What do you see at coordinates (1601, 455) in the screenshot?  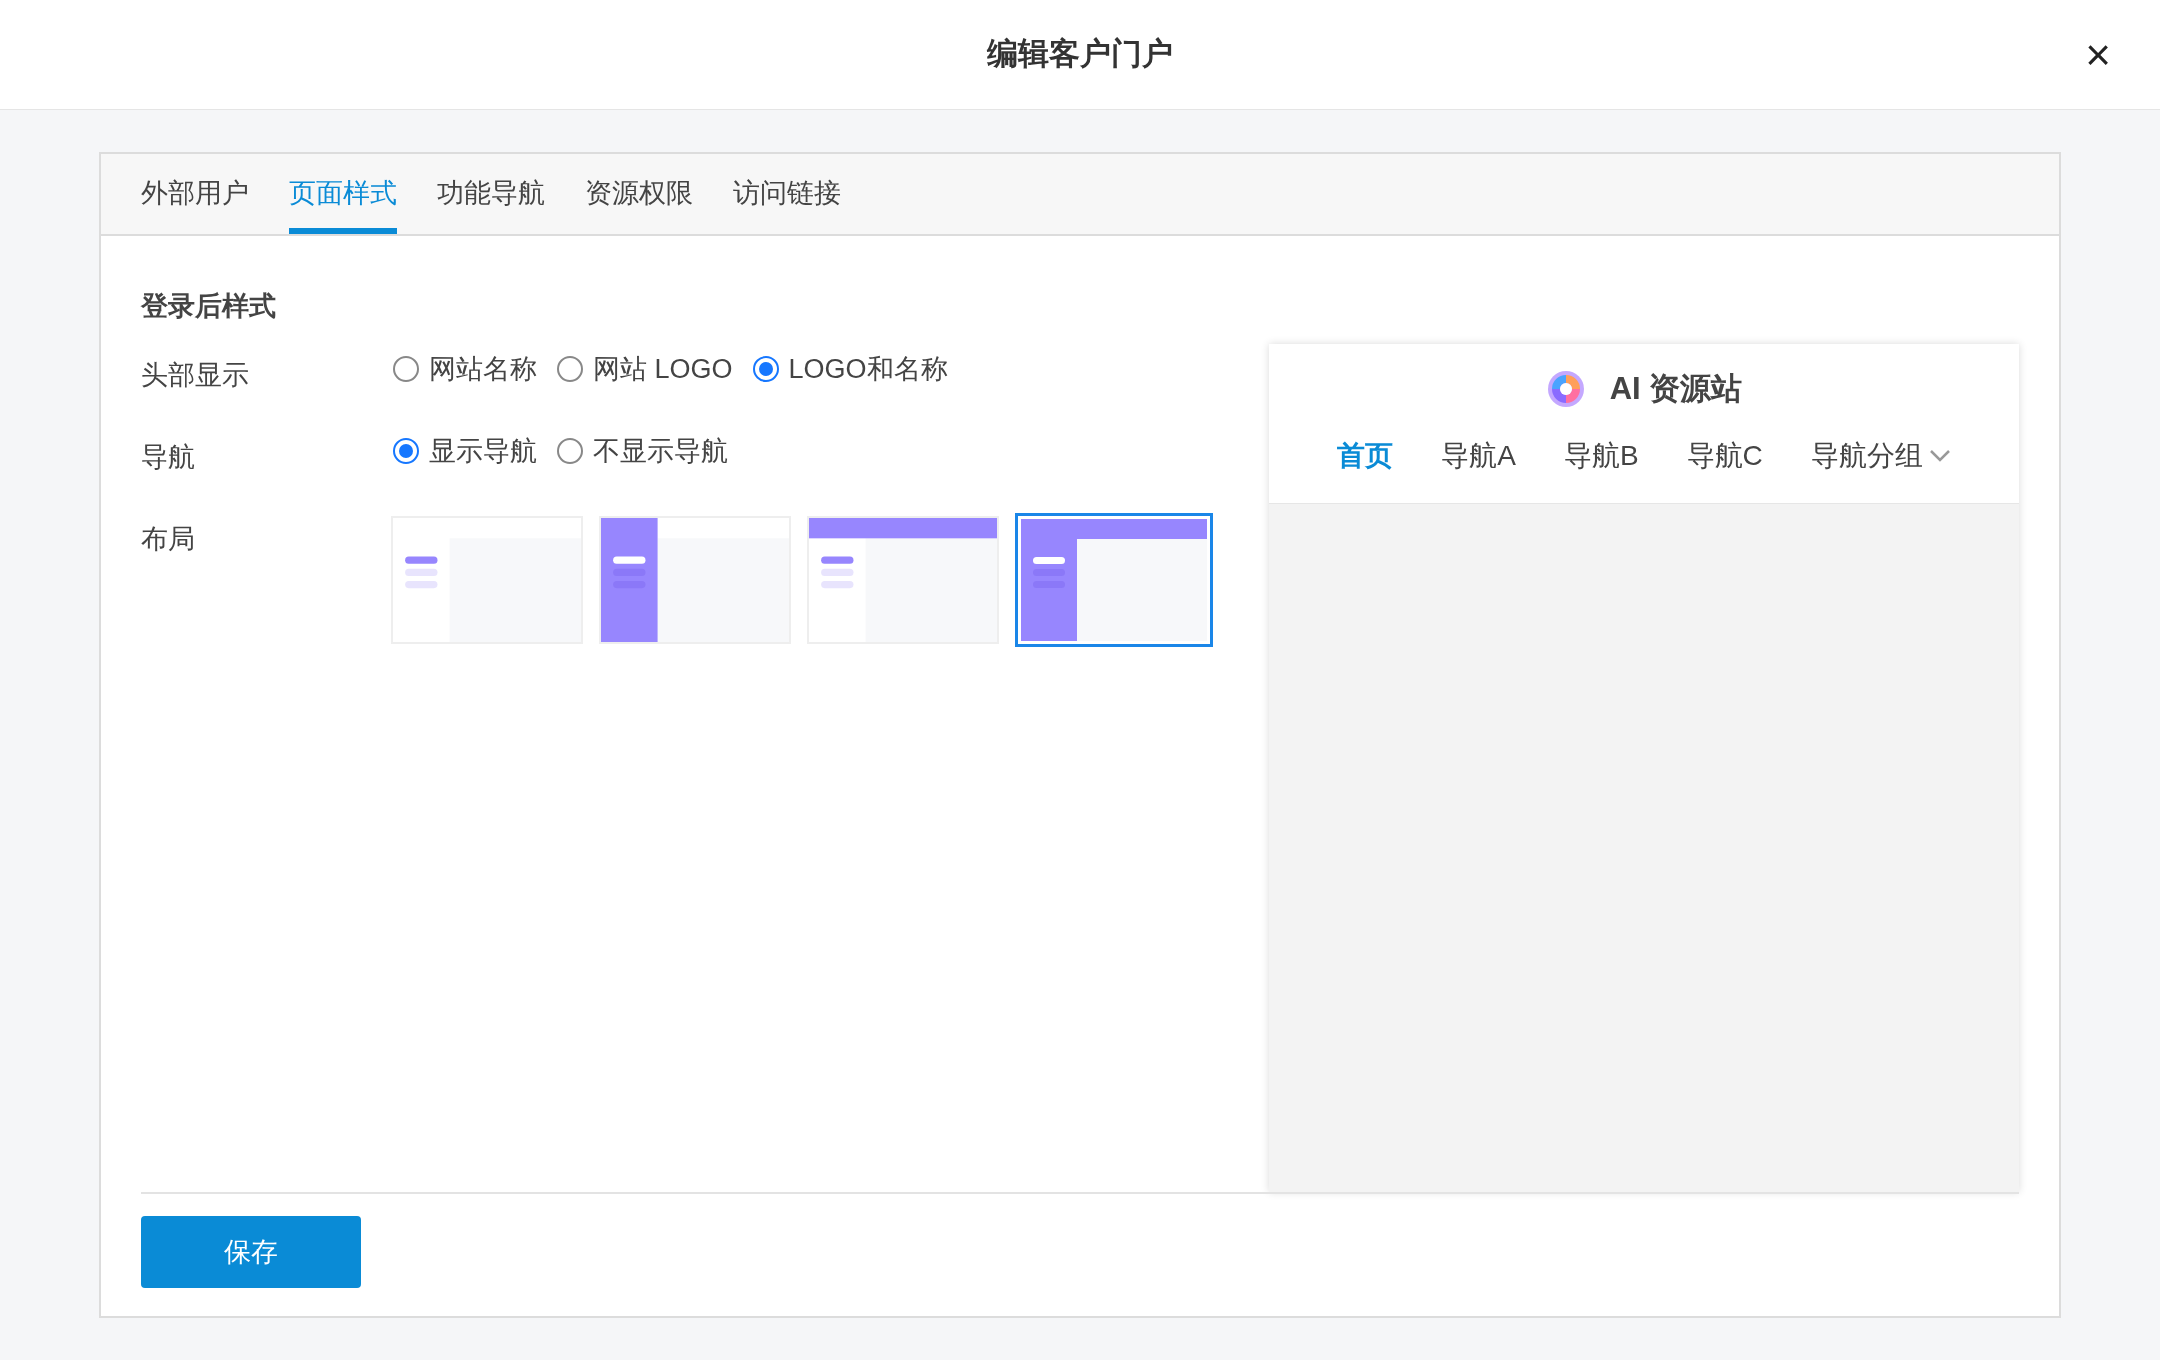 I see `nav-item: 导航B` at bounding box center [1601, 455].